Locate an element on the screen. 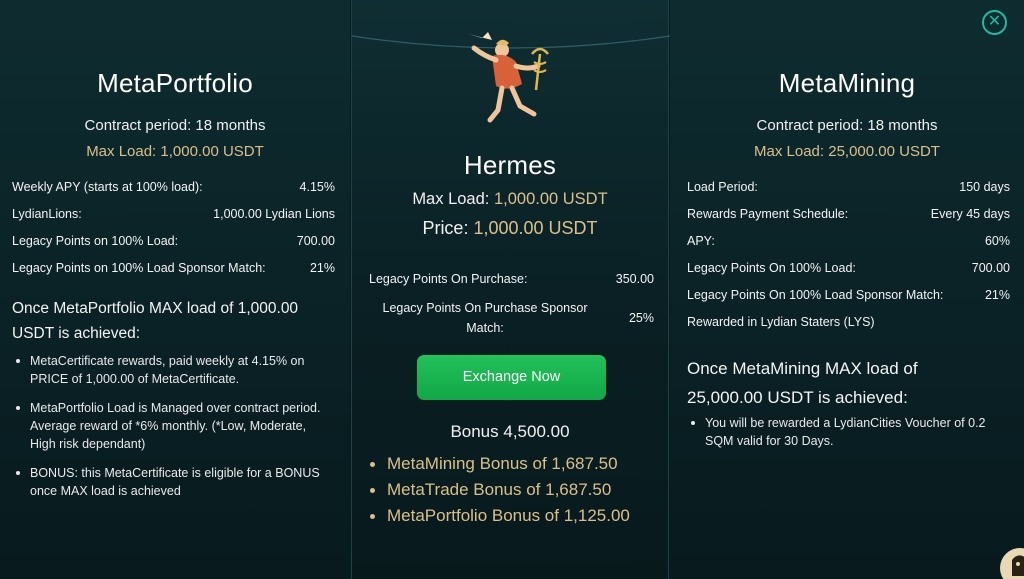 Image resolution: width=1024 pixels, height=579 pixels. row-label: Legacy Points On Purchase Sponsor Match: is located at coordinates (485, 318).